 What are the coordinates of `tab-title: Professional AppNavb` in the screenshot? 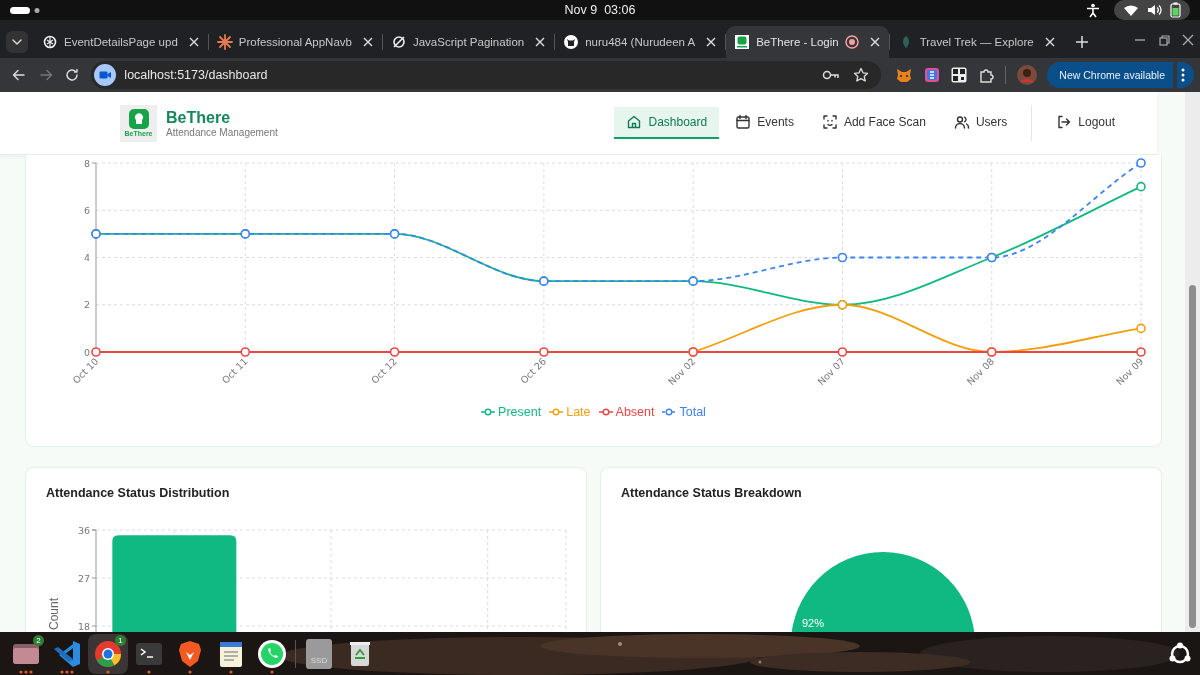 It's located at (295, 42).